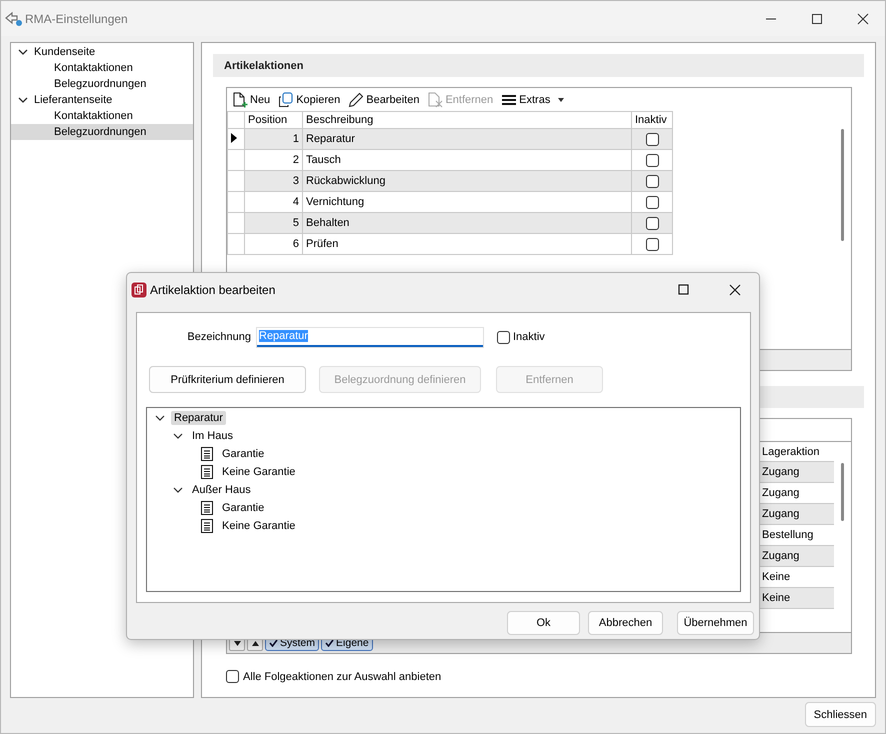  What do you see at coordinates (356, 100) in the screenshot?
I see `pencil-icon` at bounding box center [356, 100].